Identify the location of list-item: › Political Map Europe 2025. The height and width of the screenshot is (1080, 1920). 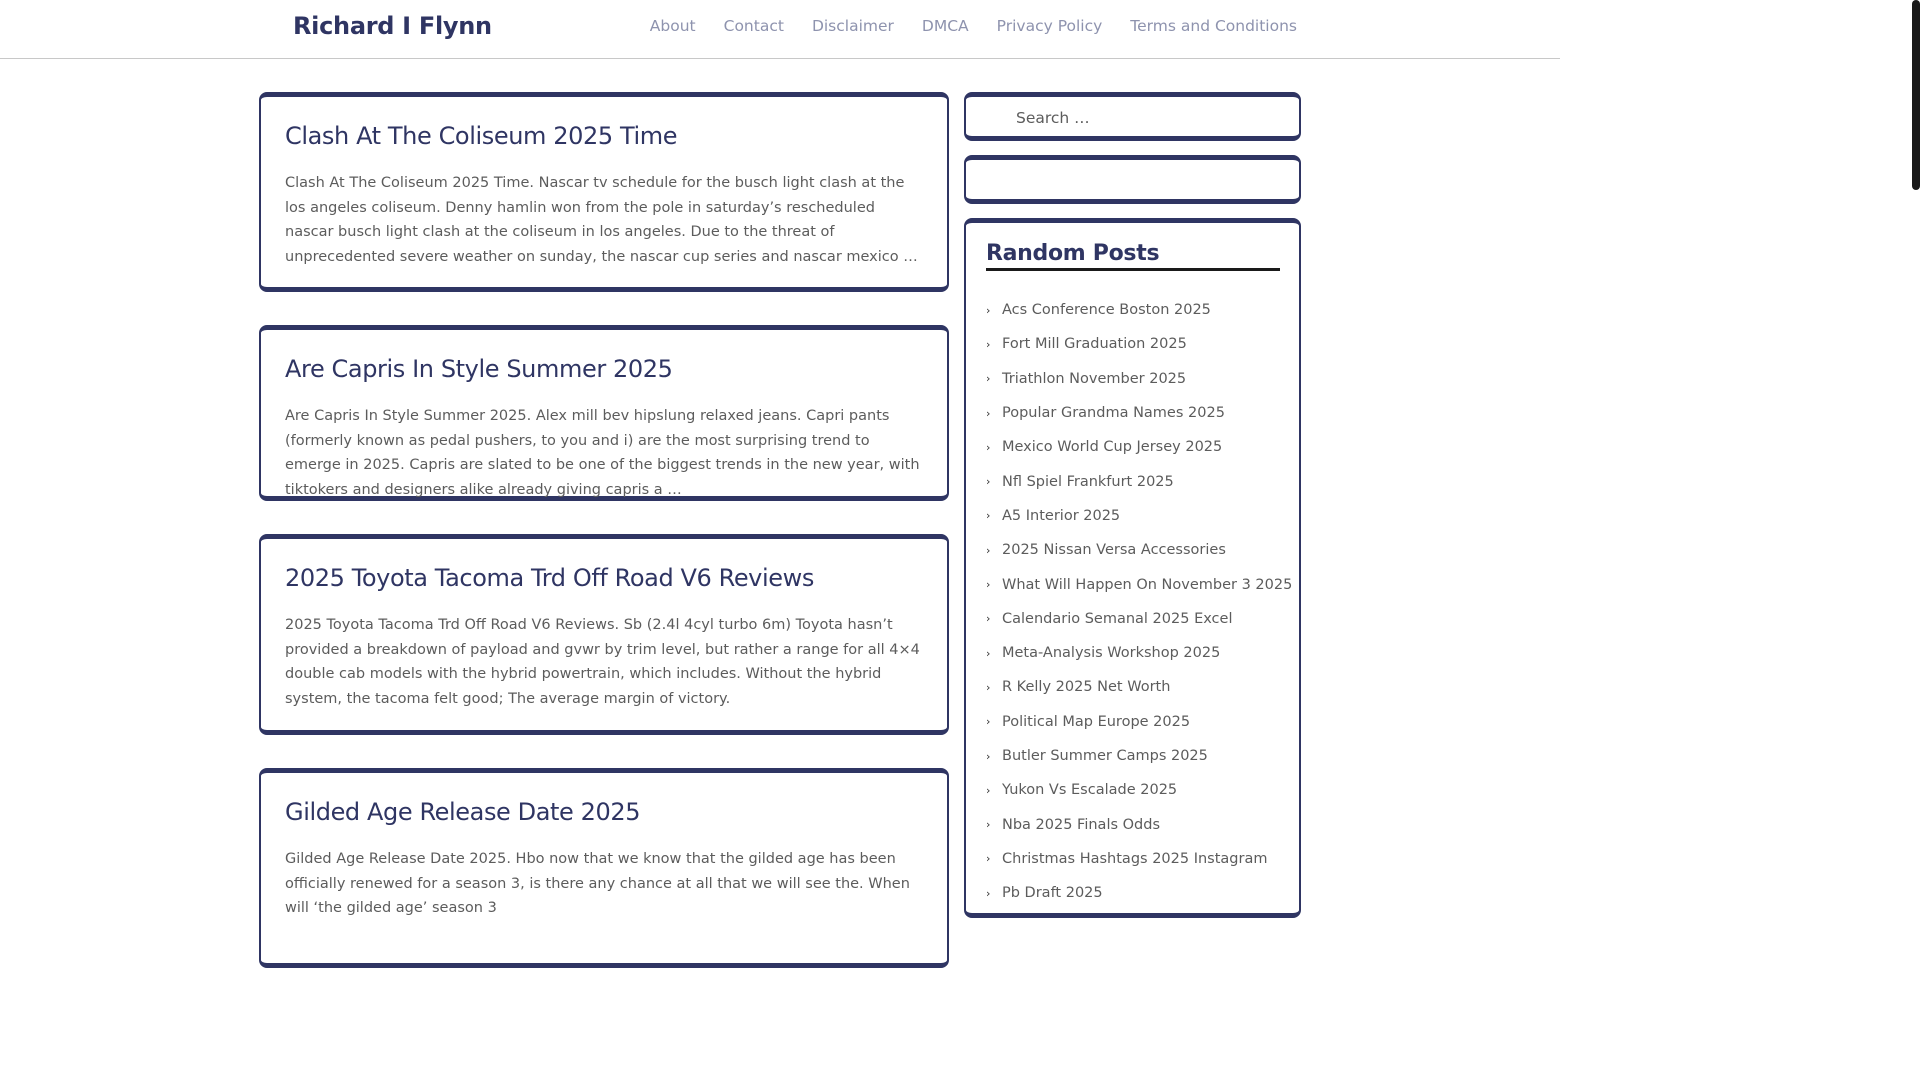
(1139, 722).